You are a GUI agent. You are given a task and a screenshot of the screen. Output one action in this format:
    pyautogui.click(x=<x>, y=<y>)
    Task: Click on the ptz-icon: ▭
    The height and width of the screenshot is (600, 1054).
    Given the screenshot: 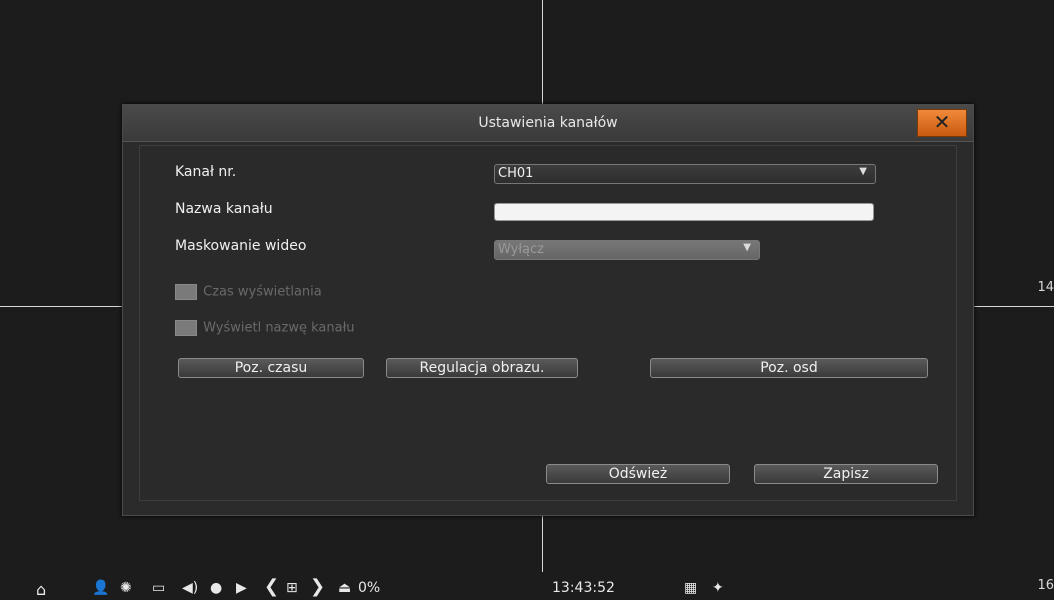 What is the action you would take?
    pyautogui.click(x=158, y=588)
    